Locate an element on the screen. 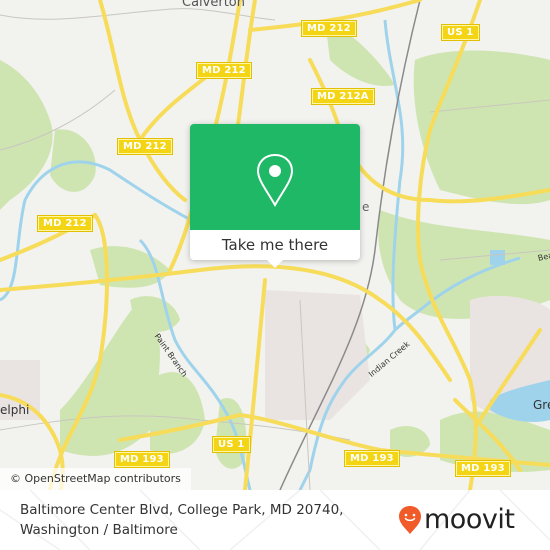 This screenshot has width=550, height=550. place-label-beltsville: e is located at coordinates (366, 207).